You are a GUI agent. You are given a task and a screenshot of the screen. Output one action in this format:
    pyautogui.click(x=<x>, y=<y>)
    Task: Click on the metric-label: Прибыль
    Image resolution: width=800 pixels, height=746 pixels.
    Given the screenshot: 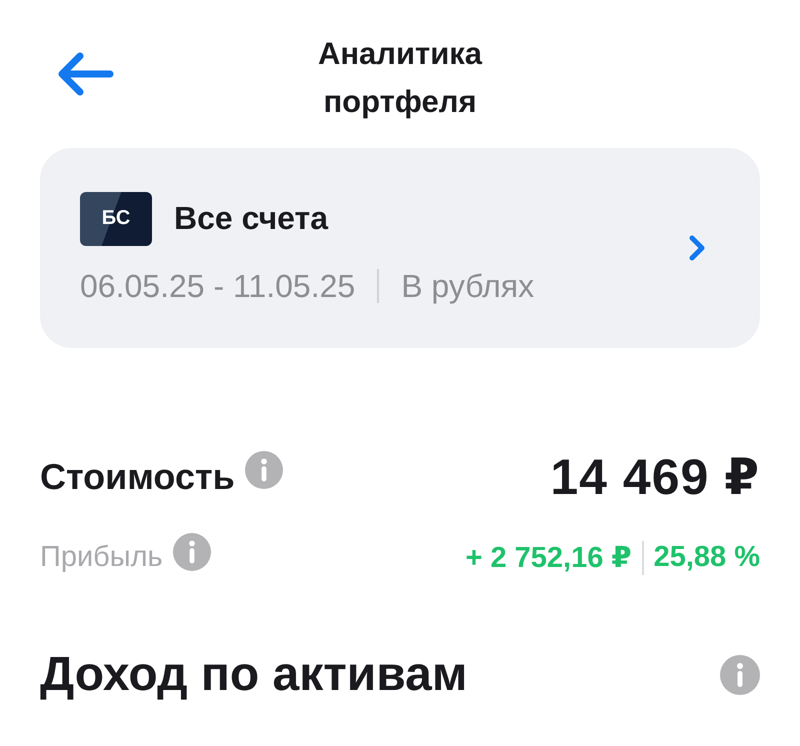 What is the action you would take?
    pyautogui.click(x=101, y=557)
    